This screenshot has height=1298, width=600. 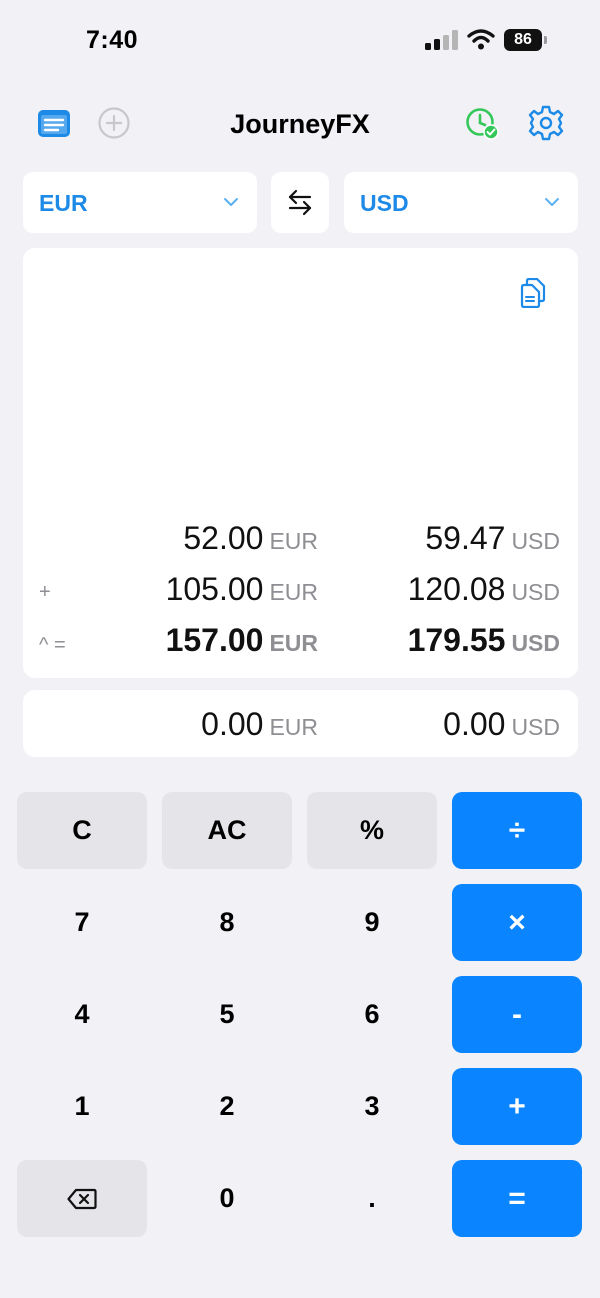 I want to click on history-total-row: ^ = 157.00 EUR 179.55 USD, so click(x=300, y=642).